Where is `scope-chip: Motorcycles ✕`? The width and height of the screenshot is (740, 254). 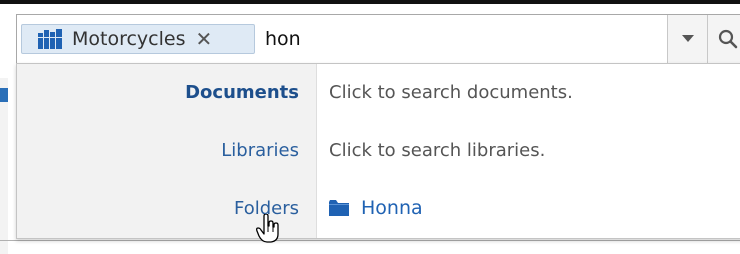
scope-chip: Motorcycles ✕ is located at coordinates (138, 39).